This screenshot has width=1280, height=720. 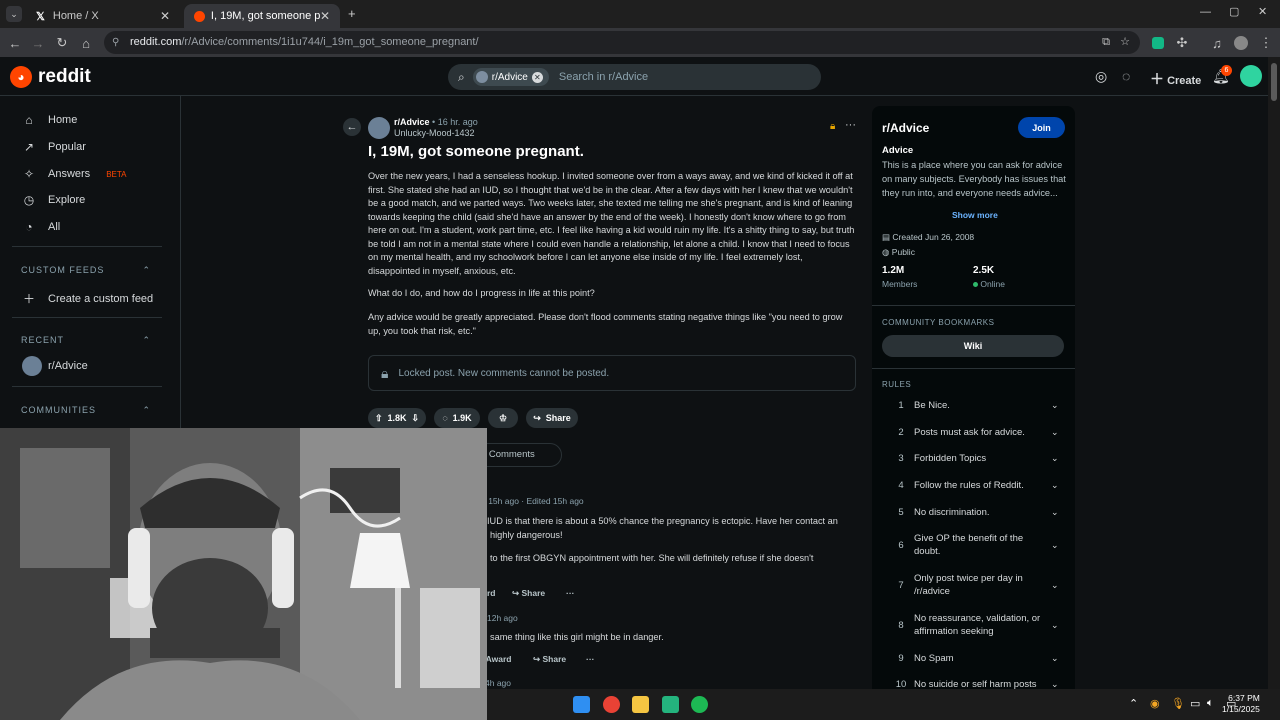 What do you see at coordinates (38, 43) in the screenshot?
I see `forward-icon: →` at bounding box center [38, 43].